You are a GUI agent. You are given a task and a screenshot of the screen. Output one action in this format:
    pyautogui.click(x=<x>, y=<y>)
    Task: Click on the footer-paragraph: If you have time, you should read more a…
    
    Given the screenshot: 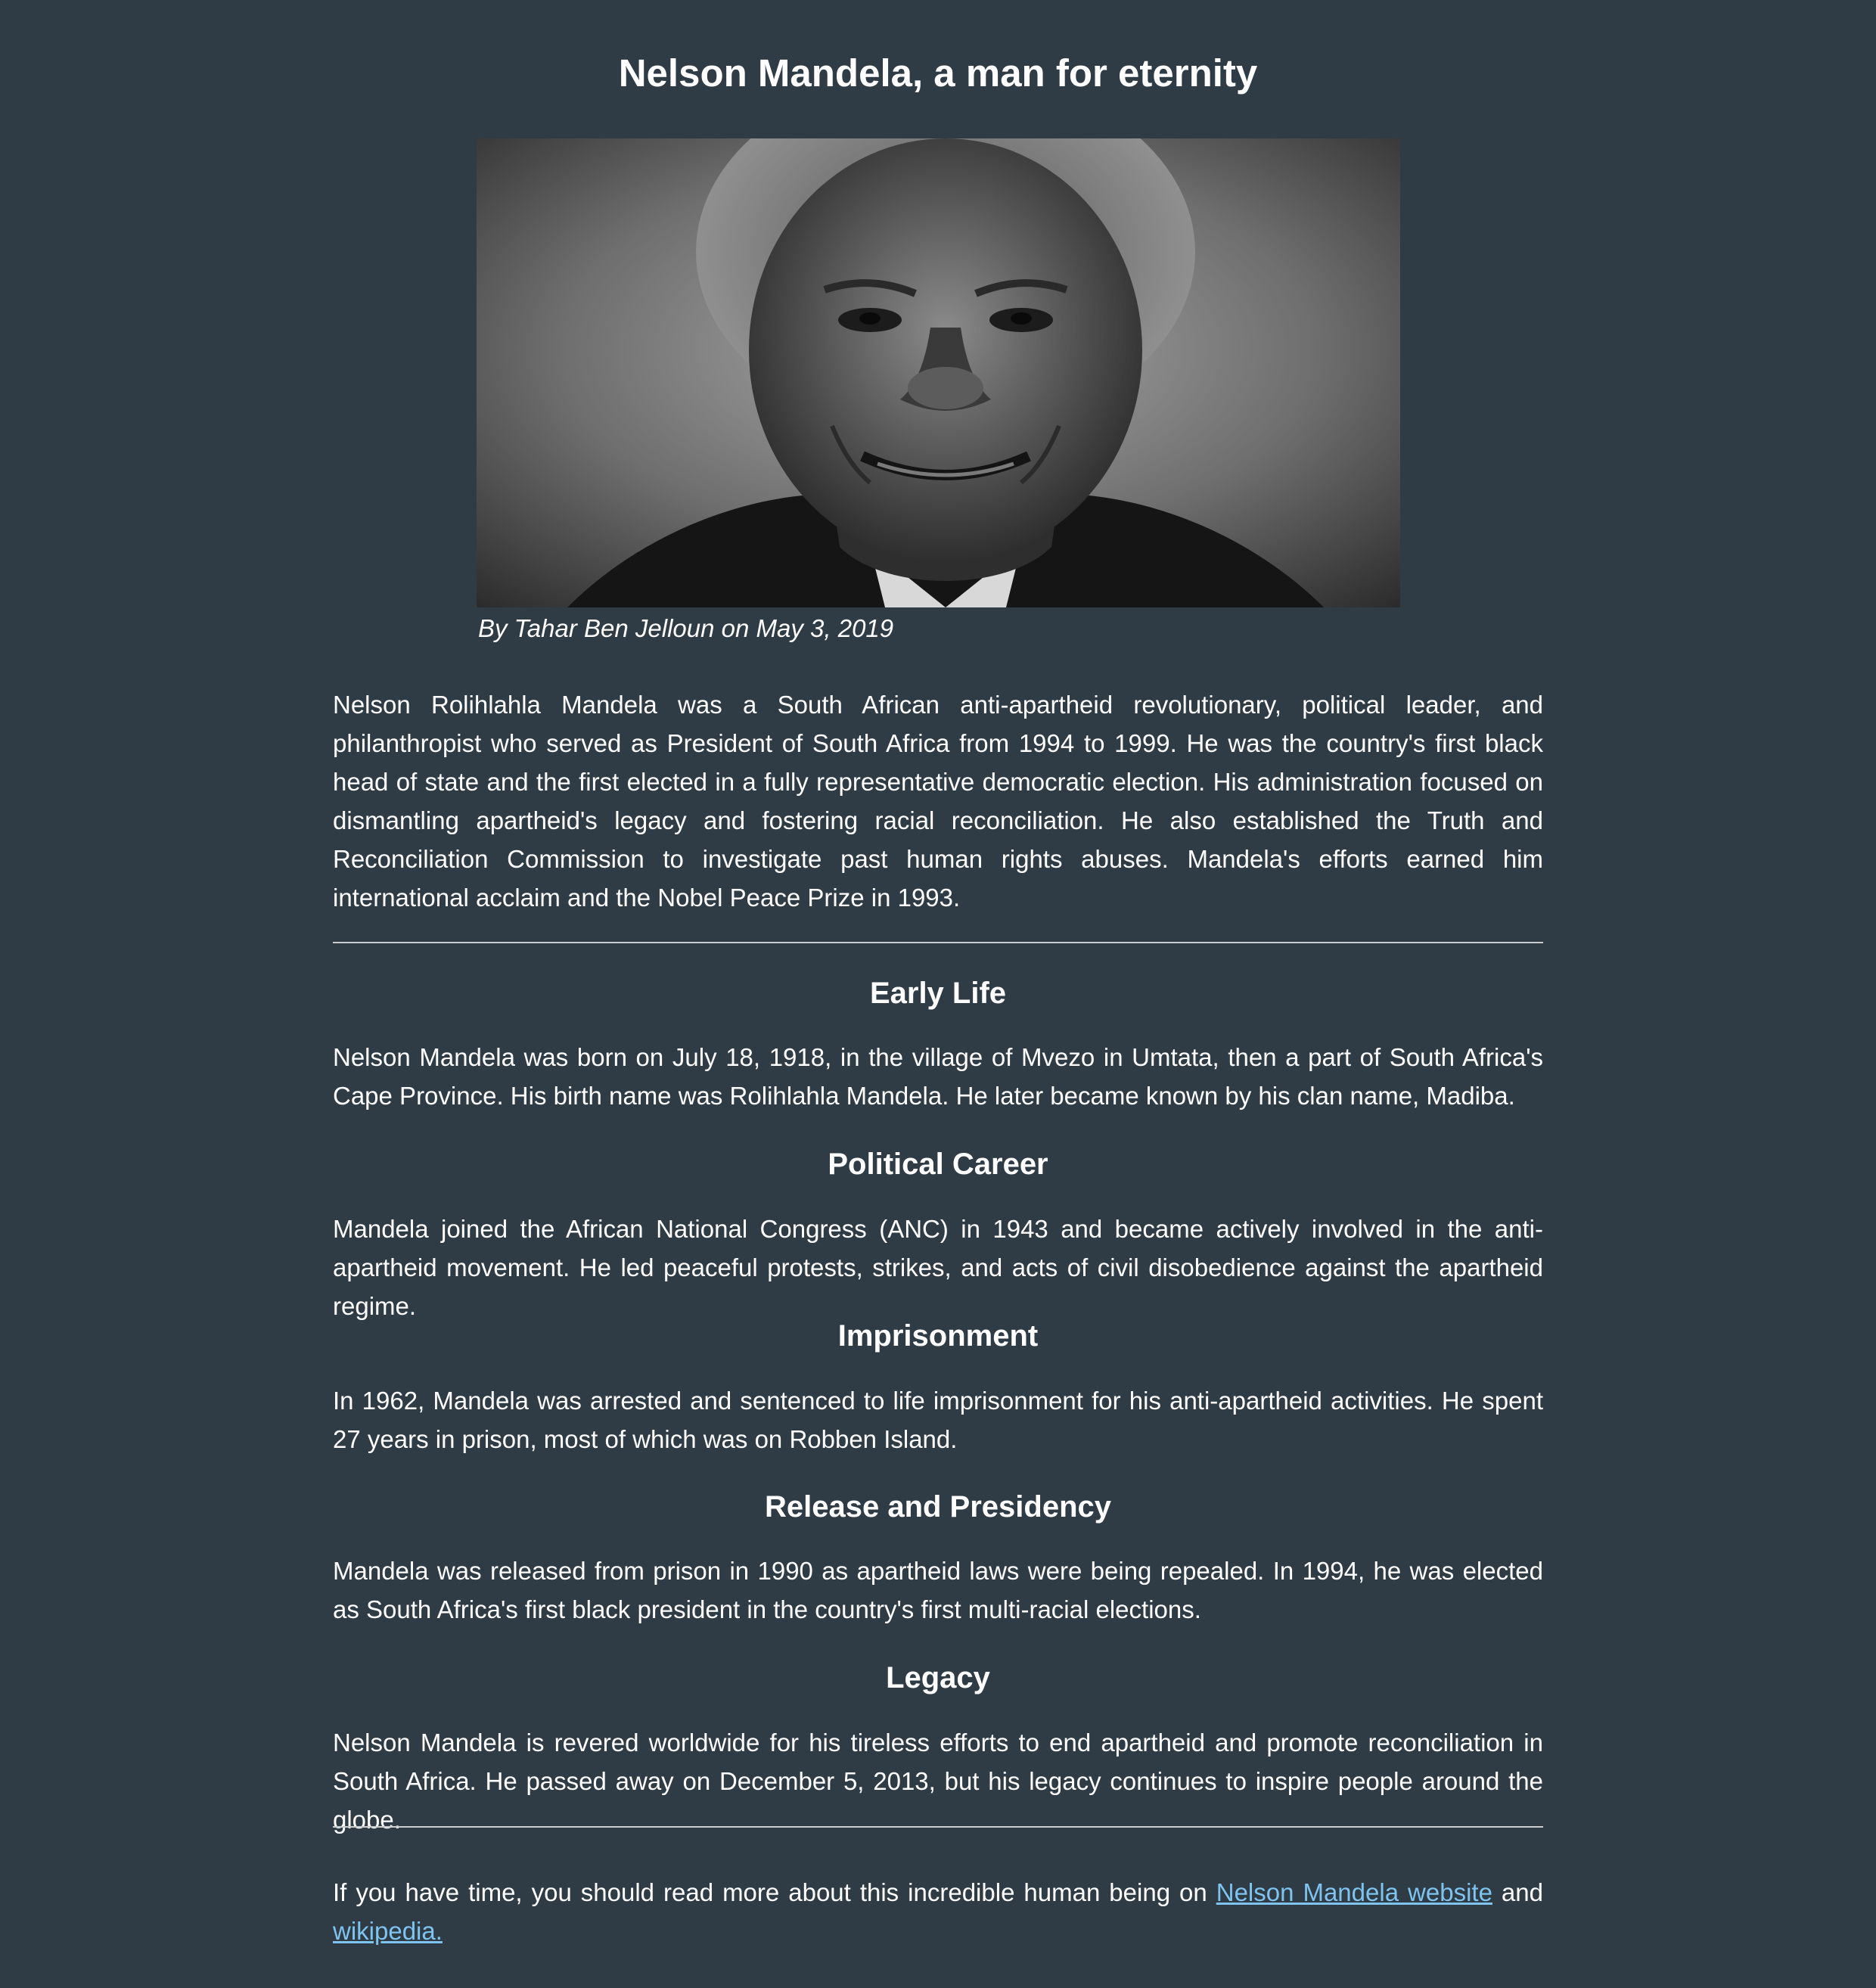 What is the action you would take?
    pyautogui.click(x=938, y=1912)
    